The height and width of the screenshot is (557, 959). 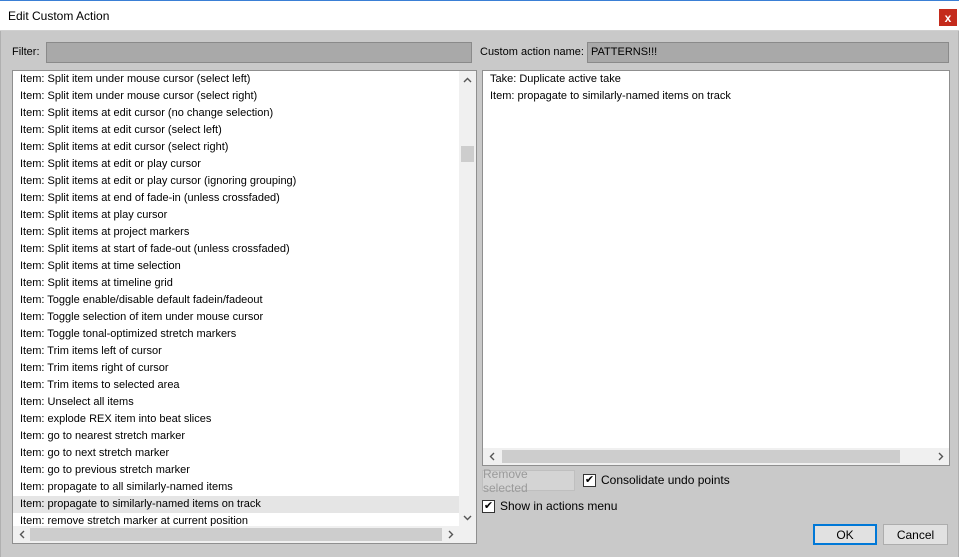 I want to click on list-item: Item: Trim items right of cursor, so click(x=236, y=368).